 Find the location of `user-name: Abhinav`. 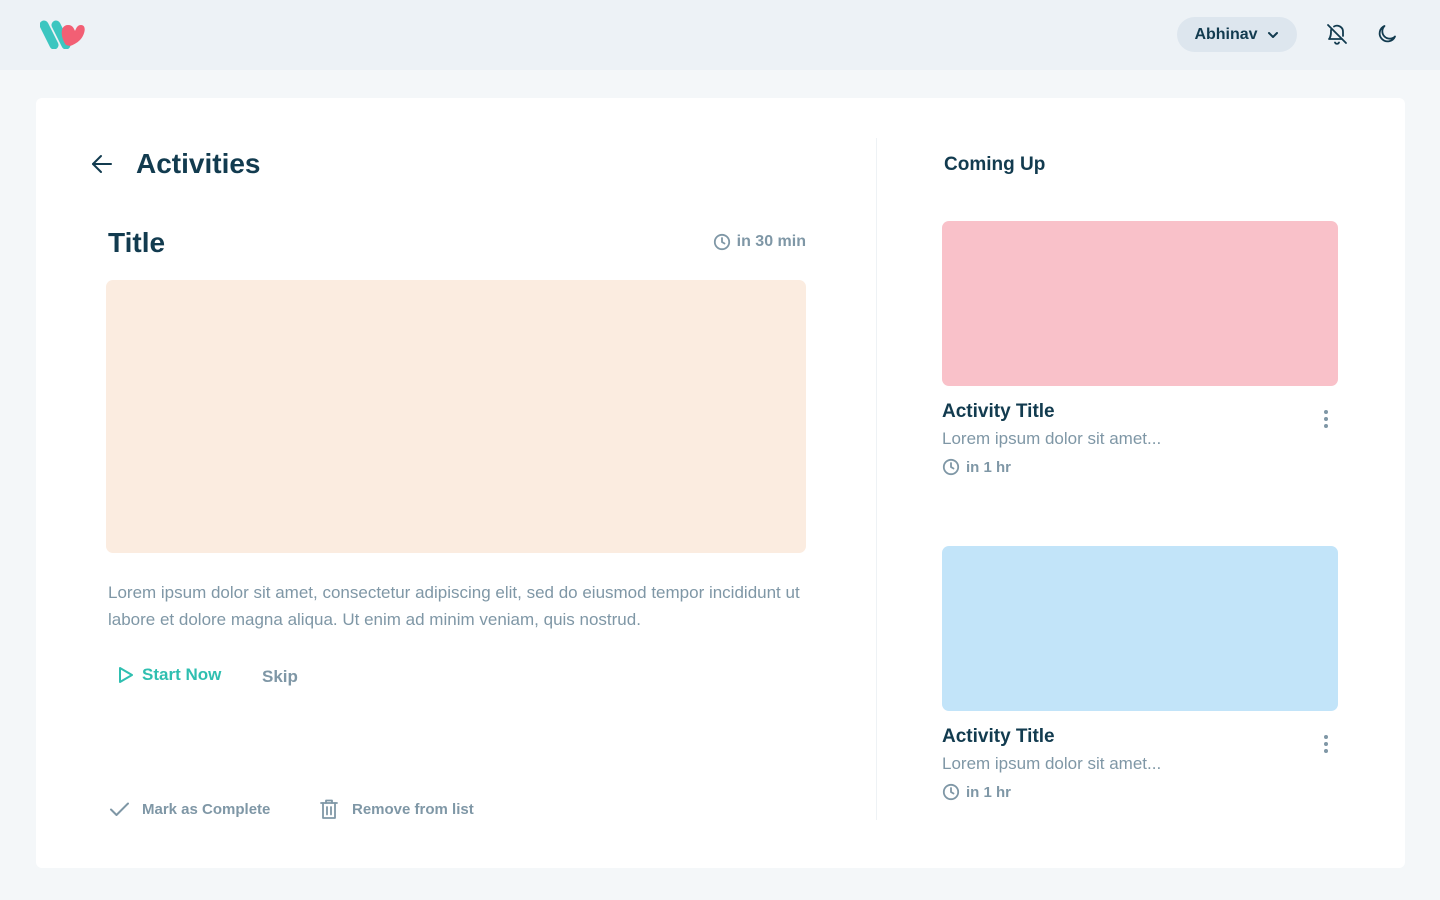

user-name: Abhinav is located at coordinates (1226, 34).